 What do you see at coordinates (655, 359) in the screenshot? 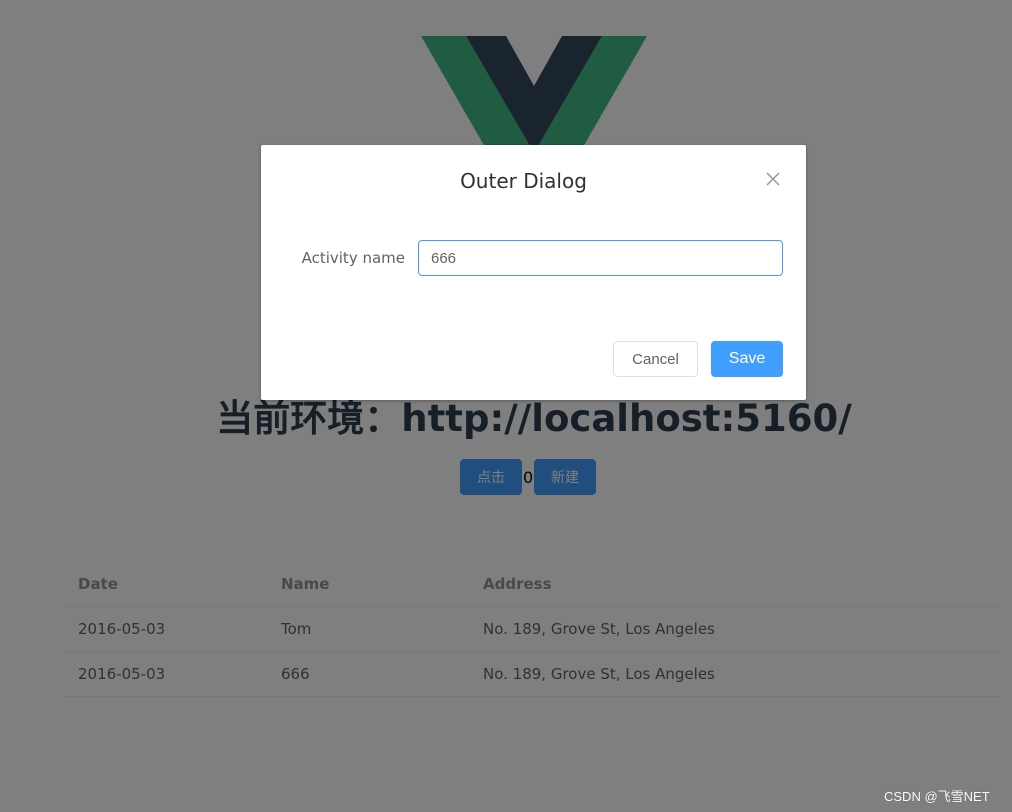
I see `cancel-button: Cancel` at bounding box center [655, 359].